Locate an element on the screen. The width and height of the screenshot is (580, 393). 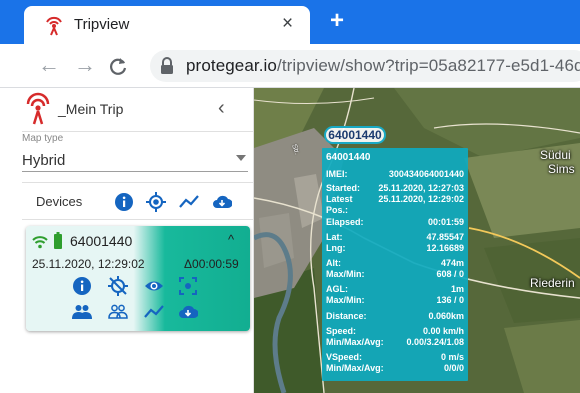
popup-row-label: Alt: is located at coordinates (333, 263).